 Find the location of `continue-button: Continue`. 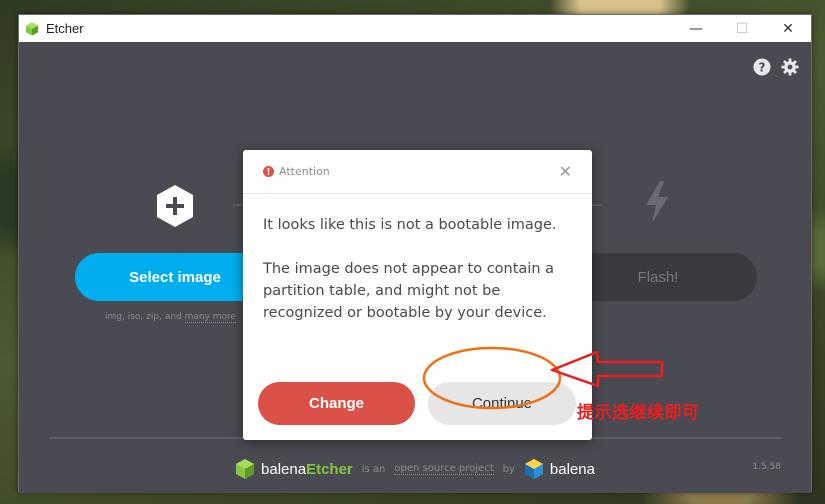

continue-button: Continue is located at coordinates (502, 403).